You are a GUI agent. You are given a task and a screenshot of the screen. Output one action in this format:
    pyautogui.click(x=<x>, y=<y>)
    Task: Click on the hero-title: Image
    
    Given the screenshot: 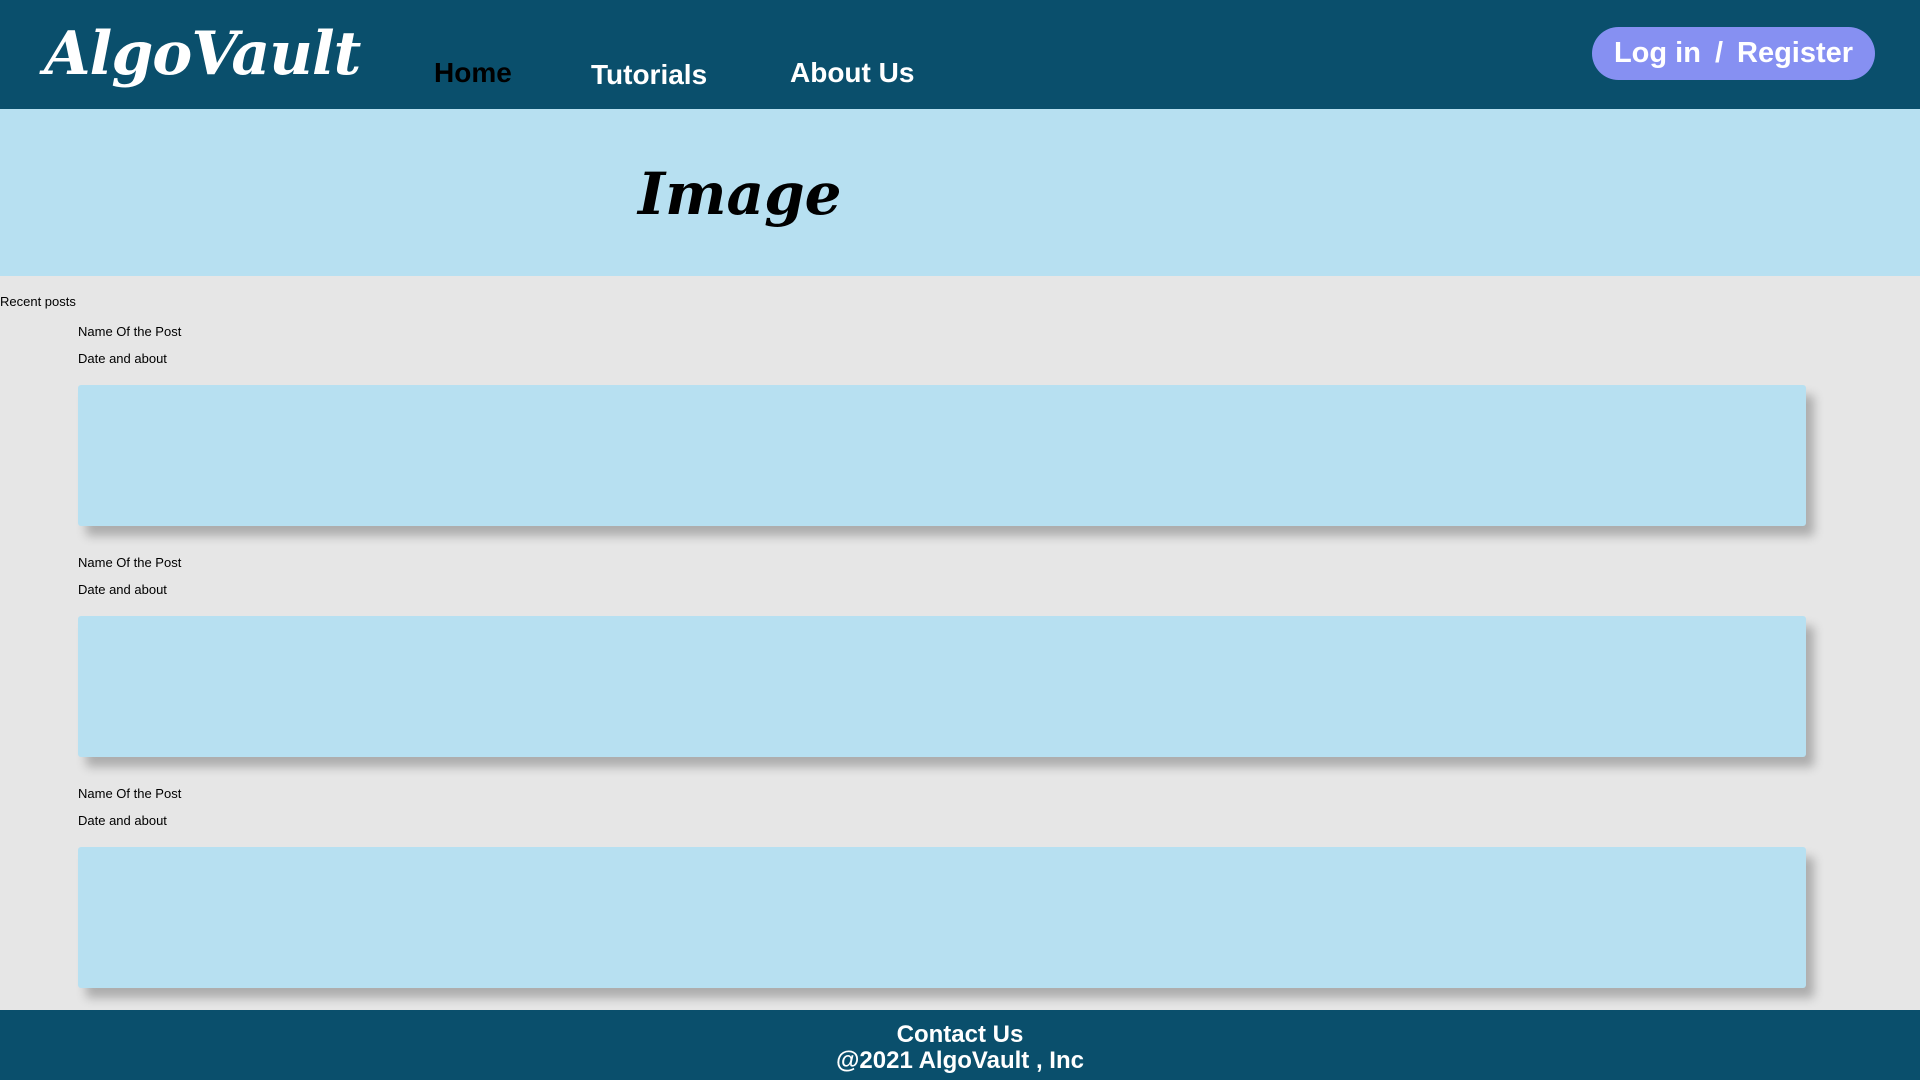 What is the action you would take?
    pyautogui.click(x=740, y=194)
    